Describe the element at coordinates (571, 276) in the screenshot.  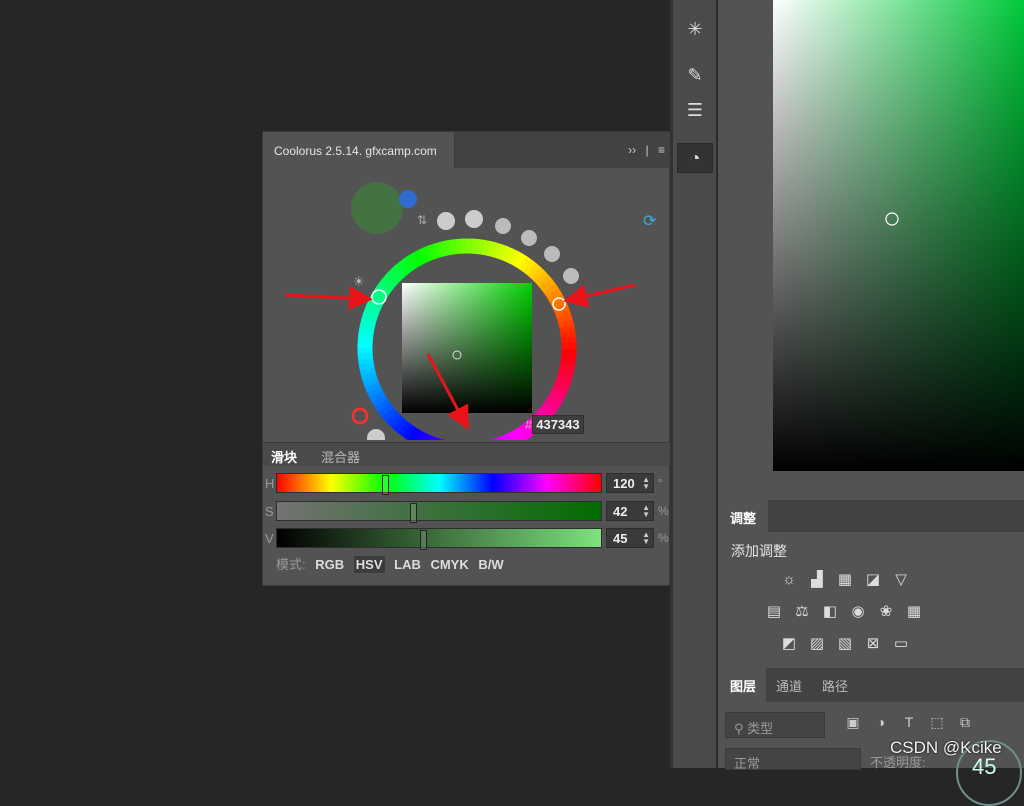
I see `harmony-analog-icon` at that location.